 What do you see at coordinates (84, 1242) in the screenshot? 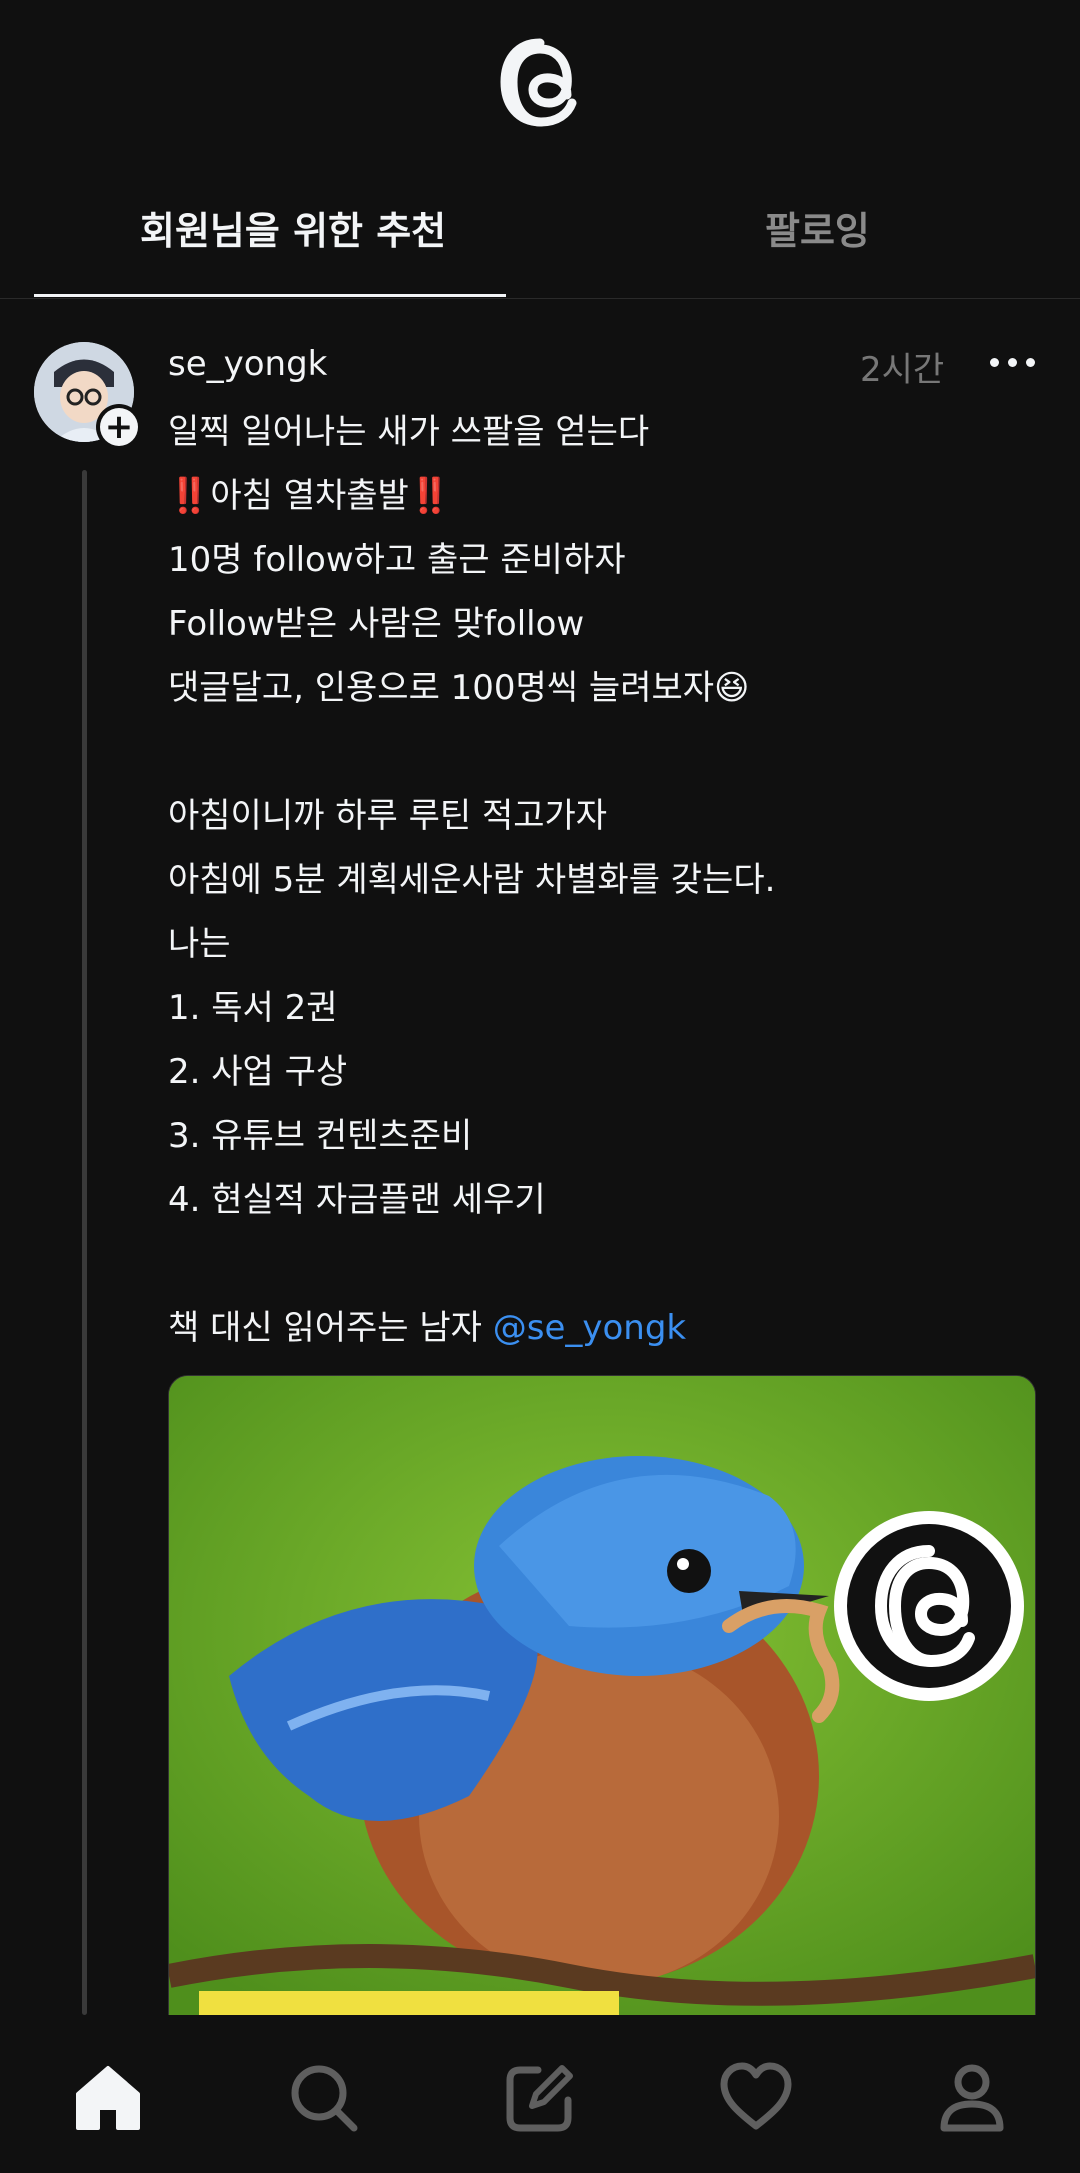
I see `thread-line` at bounding box center [84, 1242].